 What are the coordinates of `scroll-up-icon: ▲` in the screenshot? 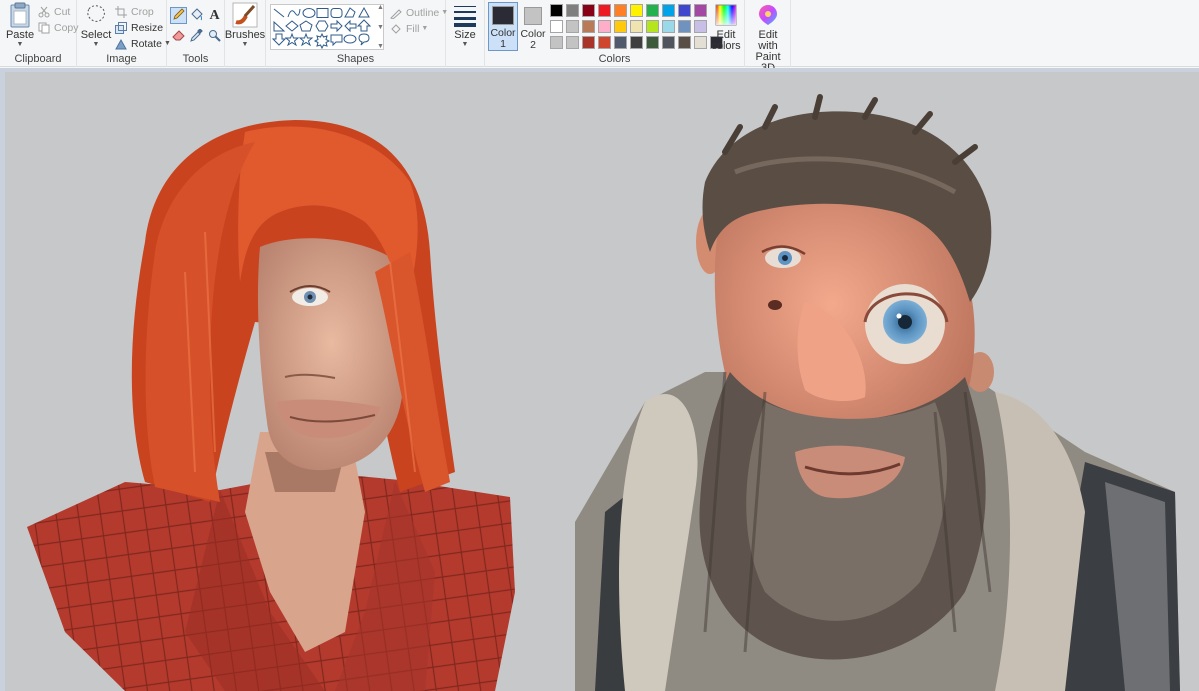 It's located at (380, 7).